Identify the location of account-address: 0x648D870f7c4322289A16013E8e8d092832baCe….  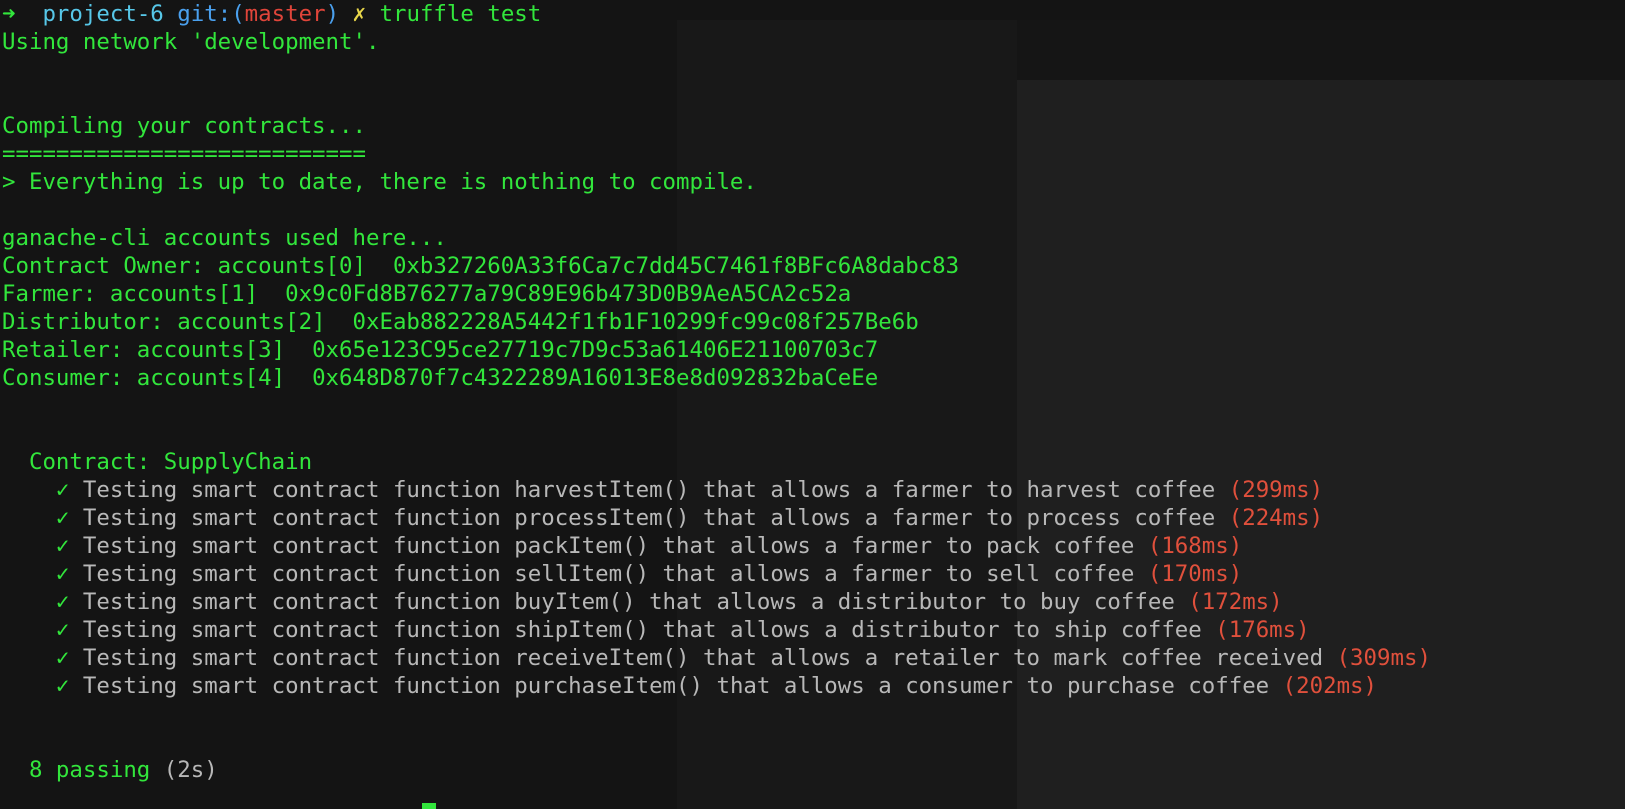
(595, 378).